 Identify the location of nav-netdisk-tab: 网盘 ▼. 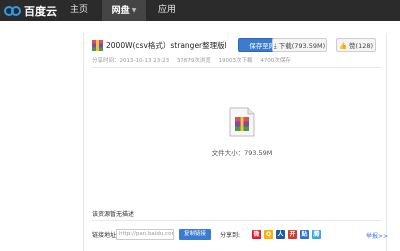
(124, 10).